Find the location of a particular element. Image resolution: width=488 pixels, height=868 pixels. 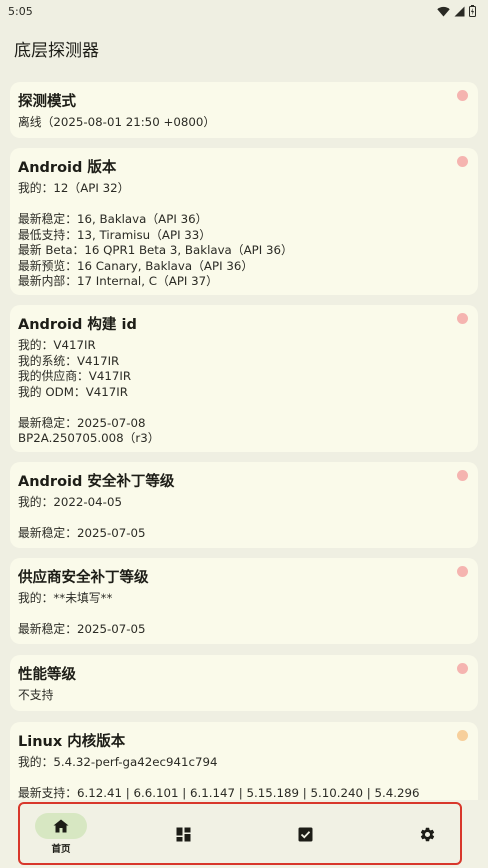

nav-home: 首页 is located at coordinates (61, 834).